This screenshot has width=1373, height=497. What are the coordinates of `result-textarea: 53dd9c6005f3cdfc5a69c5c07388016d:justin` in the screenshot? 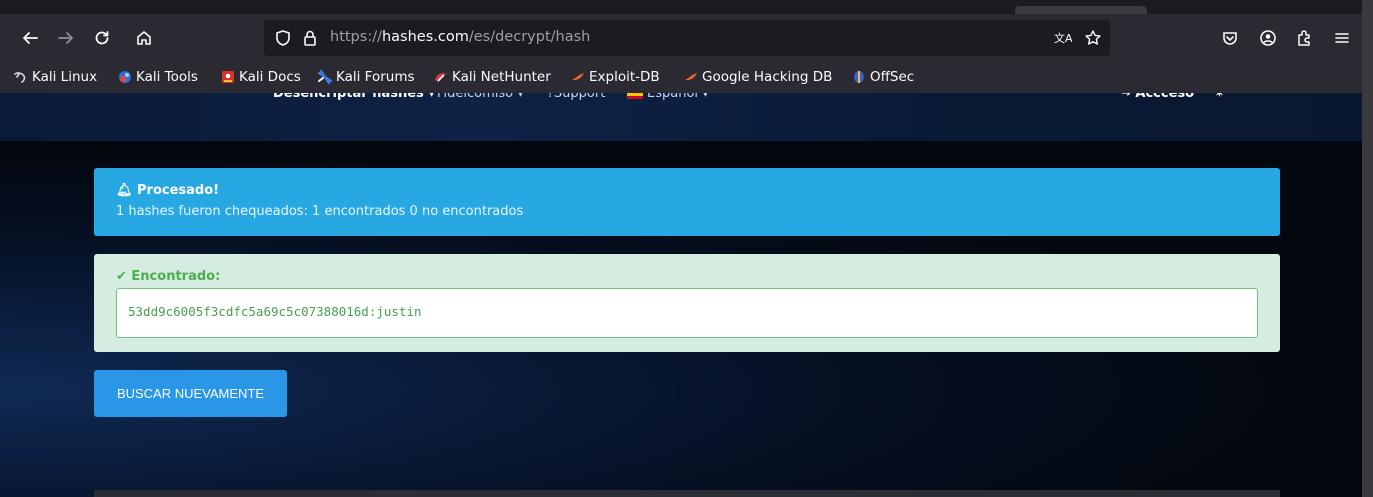 It's located at (687, 313).